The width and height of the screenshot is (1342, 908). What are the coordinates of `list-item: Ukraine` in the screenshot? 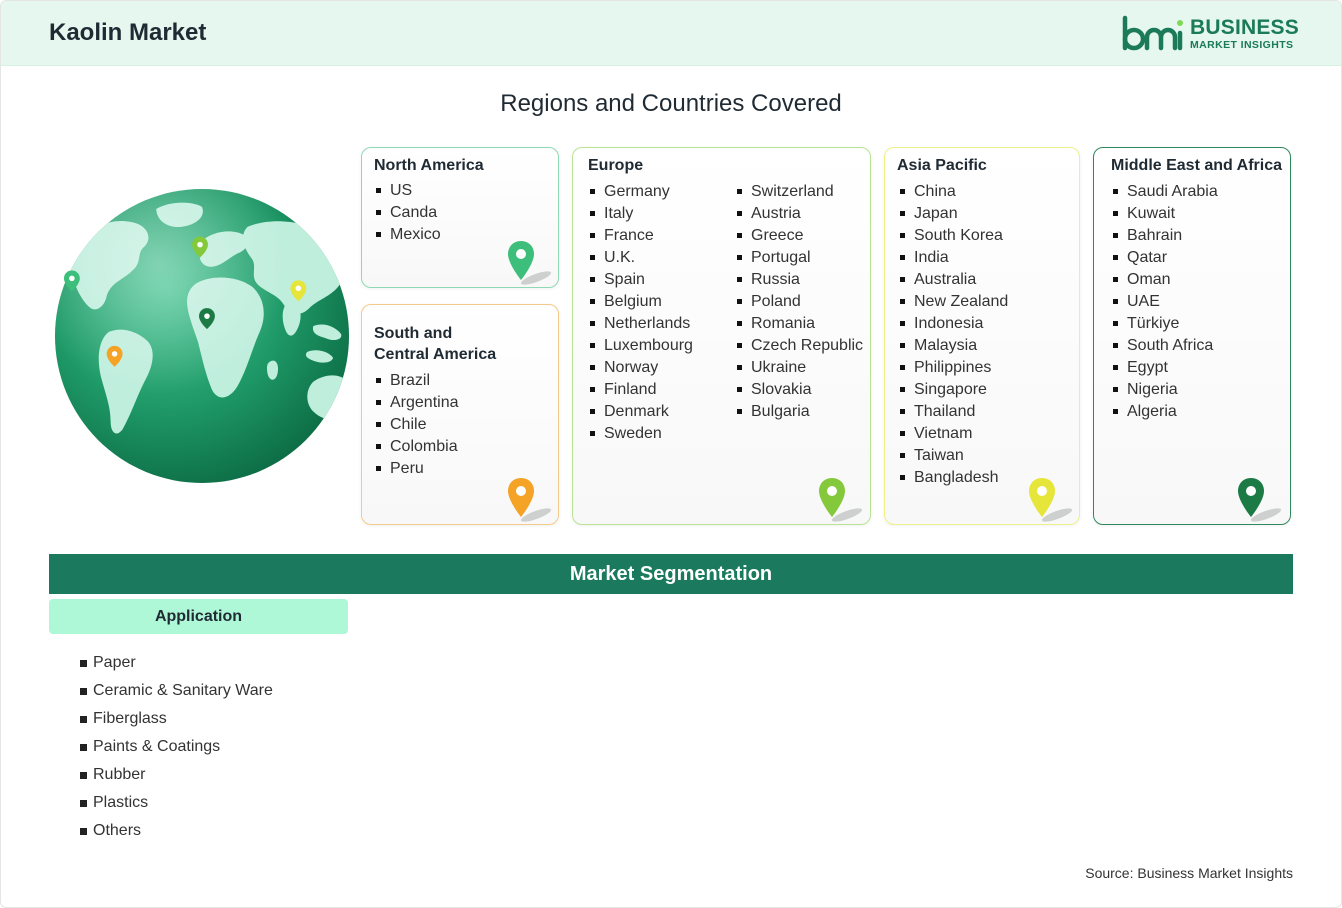 It's located at (799, 368).